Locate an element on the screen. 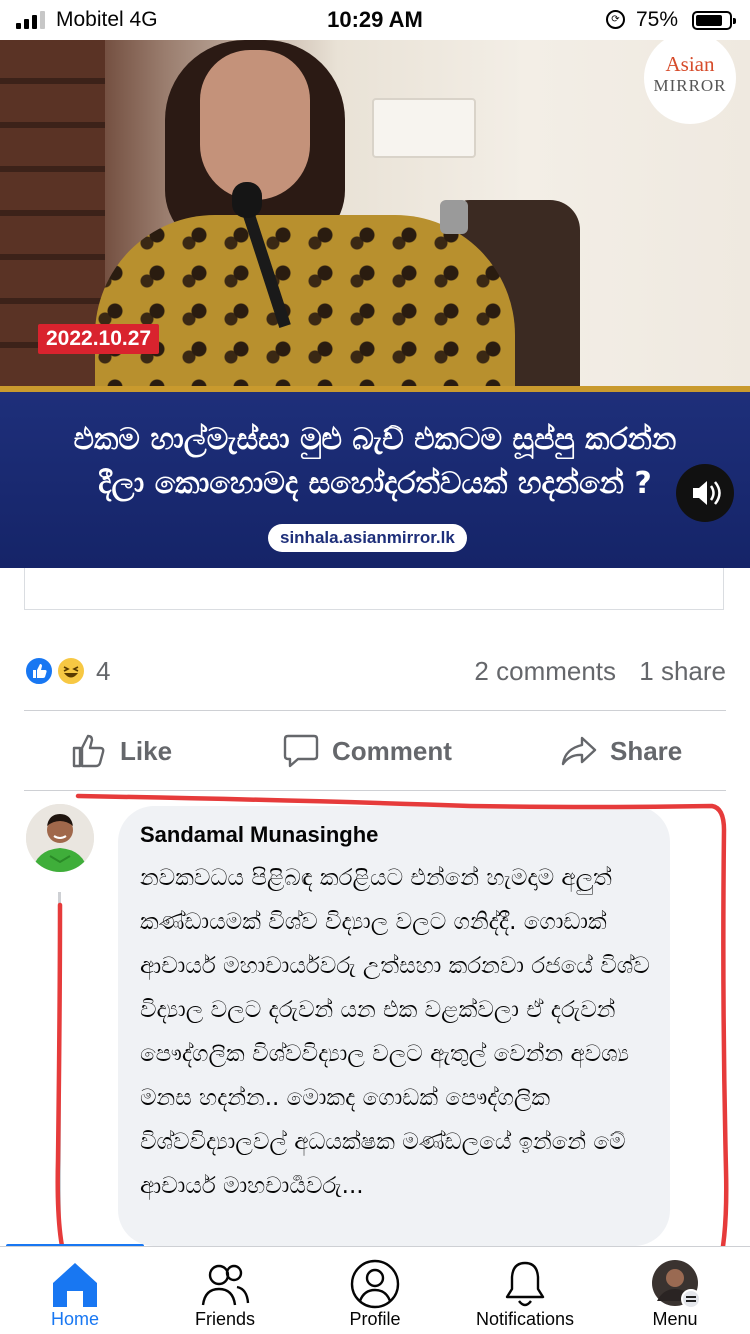  tab-friends: Friends is located at coordinates (225, 1293).